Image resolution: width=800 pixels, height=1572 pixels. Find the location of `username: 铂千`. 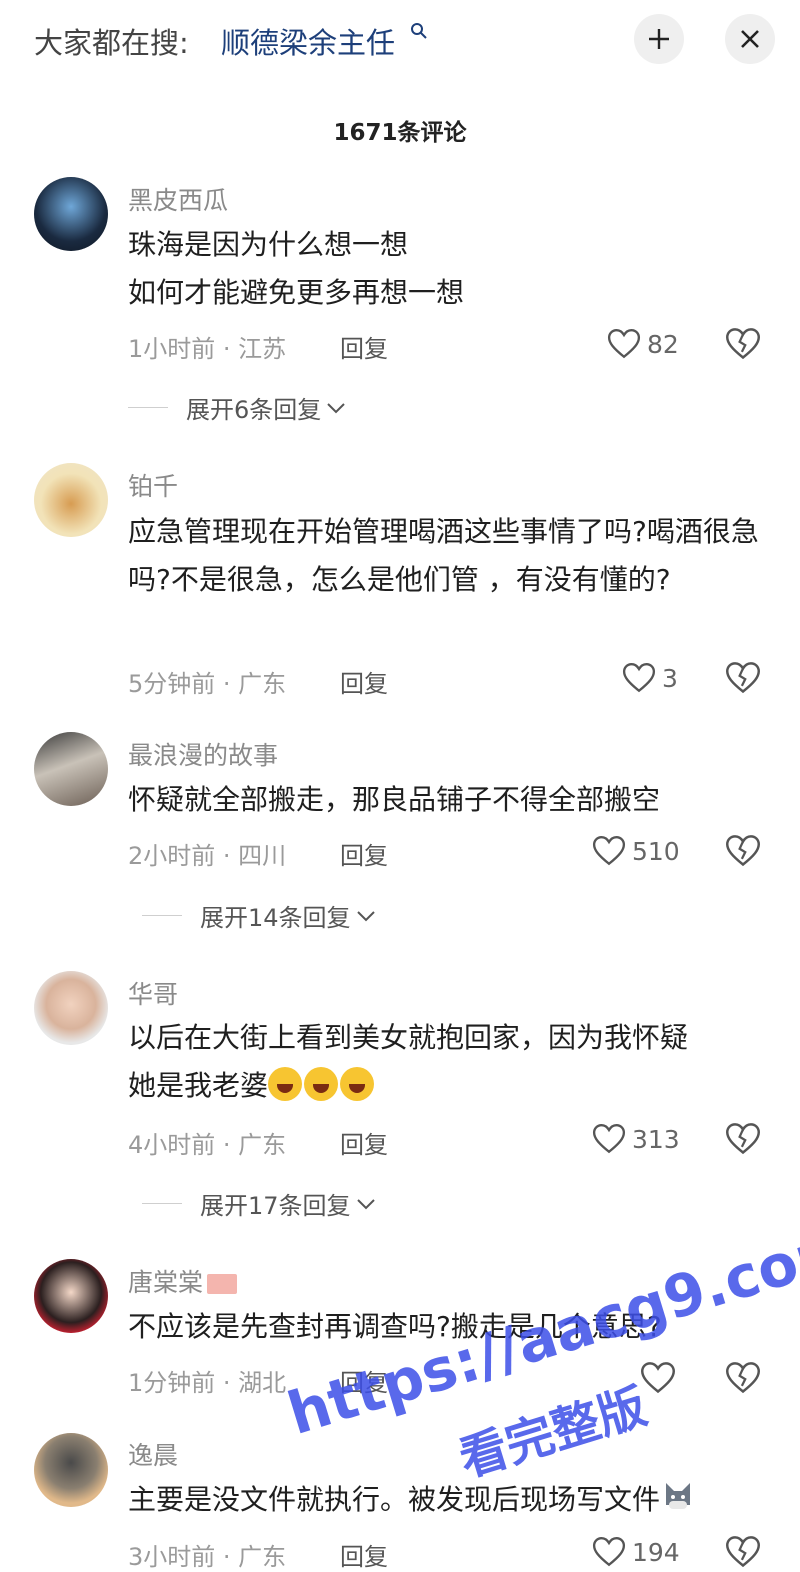

username: 铂千 is located at coordinates (153, 485).